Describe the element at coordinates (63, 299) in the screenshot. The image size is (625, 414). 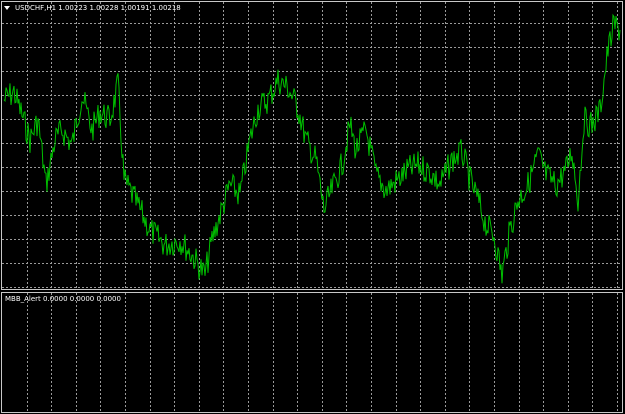
I see `indicator-title: MBB_Alert 0.0000 0.0000 0.0000` at that location.